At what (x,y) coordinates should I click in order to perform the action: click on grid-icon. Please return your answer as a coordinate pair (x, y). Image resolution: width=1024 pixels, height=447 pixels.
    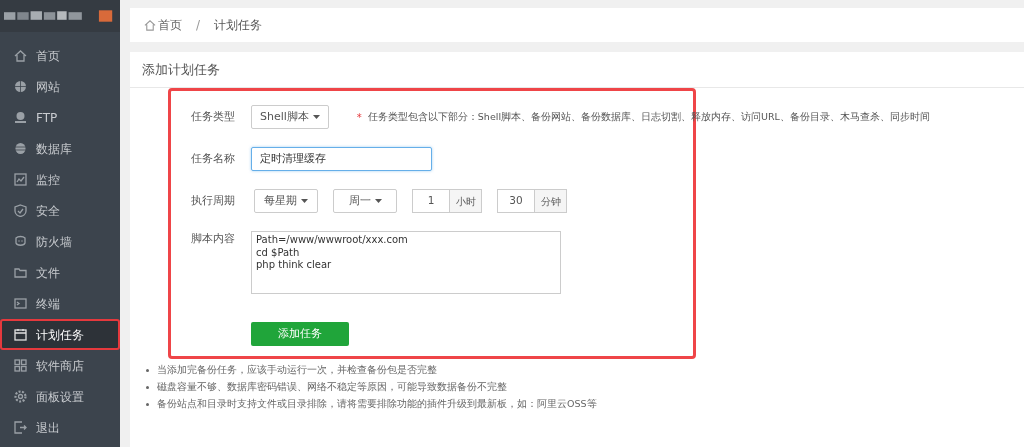
    Looking at the image, I should click on (20, 365).